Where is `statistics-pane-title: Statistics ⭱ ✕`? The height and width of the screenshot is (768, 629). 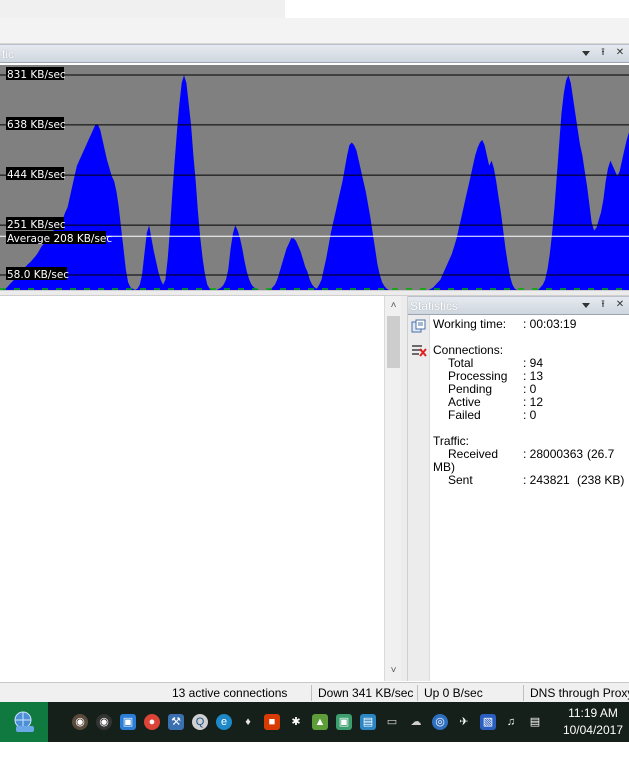 statistics-pane-title: Statistics ⭱ ✕ is located at coordinates (518, 305).